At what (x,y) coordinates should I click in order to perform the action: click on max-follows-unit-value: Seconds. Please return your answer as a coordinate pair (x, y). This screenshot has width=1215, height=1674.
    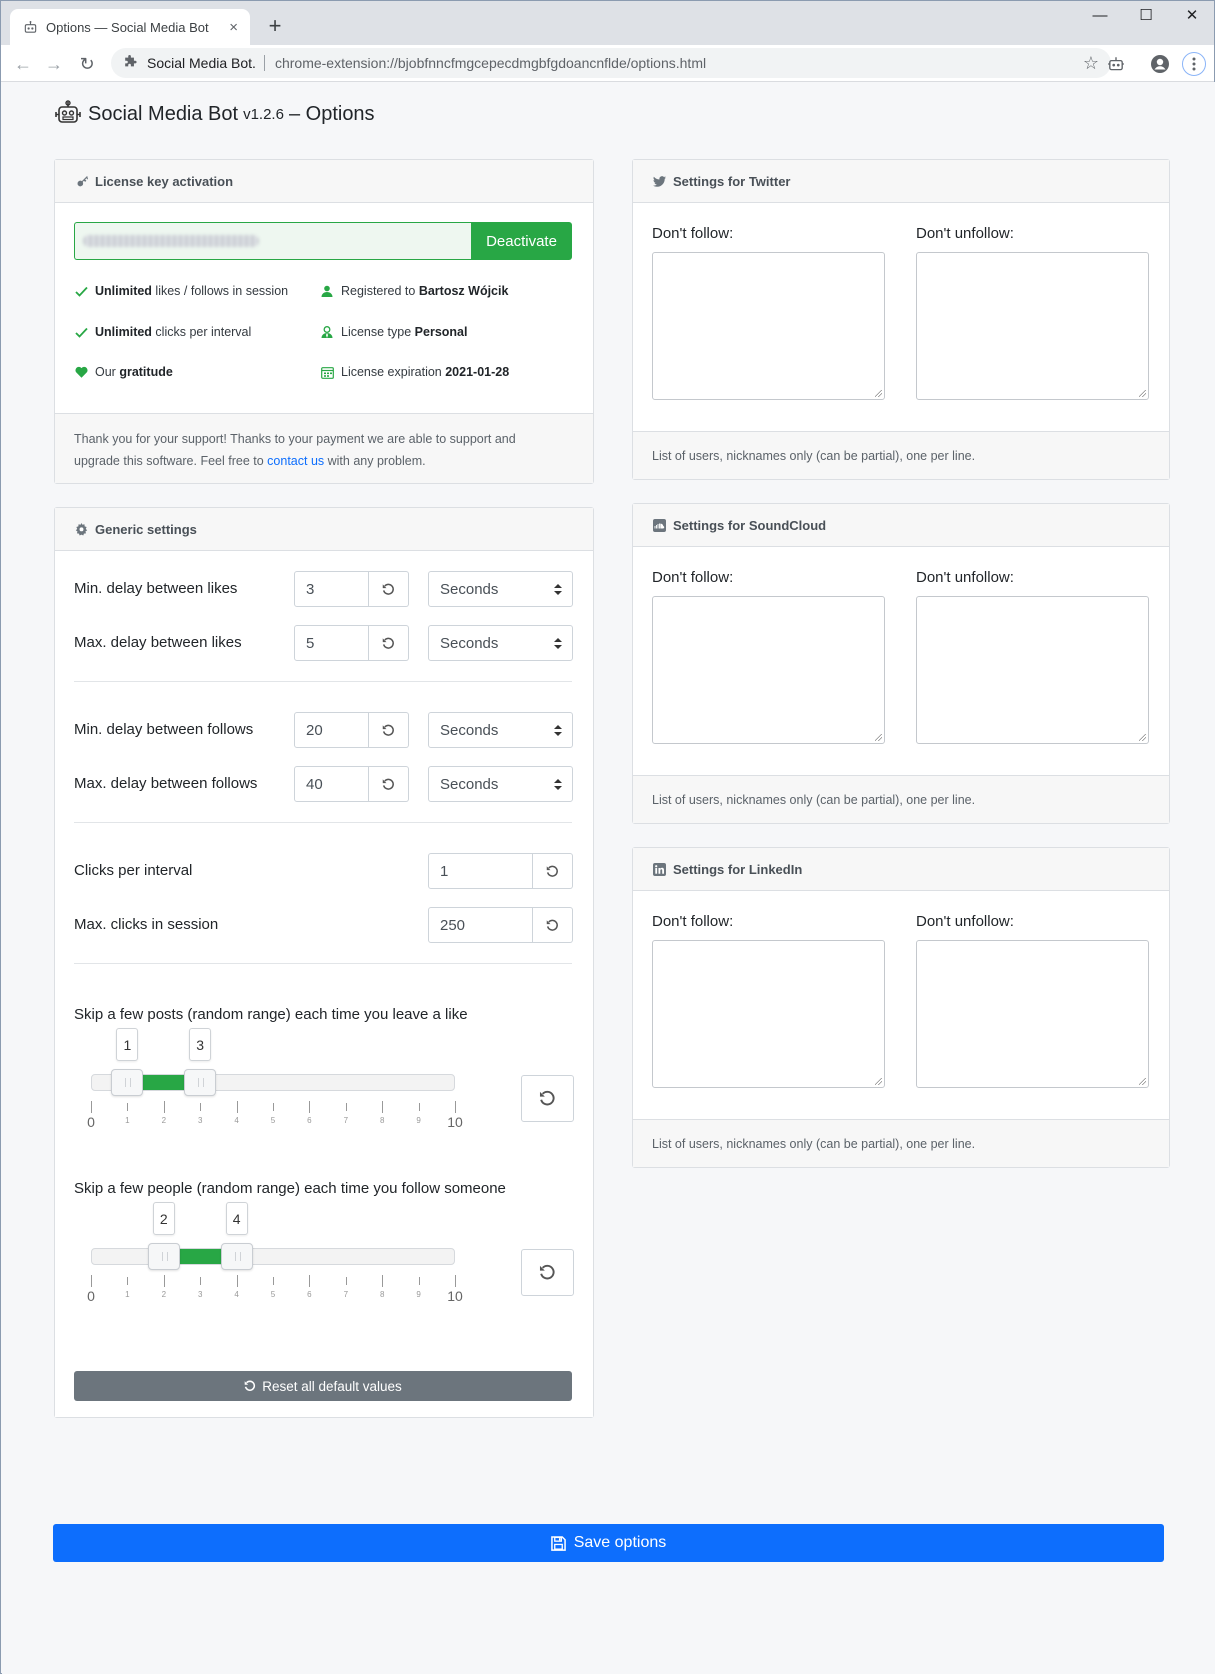
    Looking at the image, I should click on (469, 784).